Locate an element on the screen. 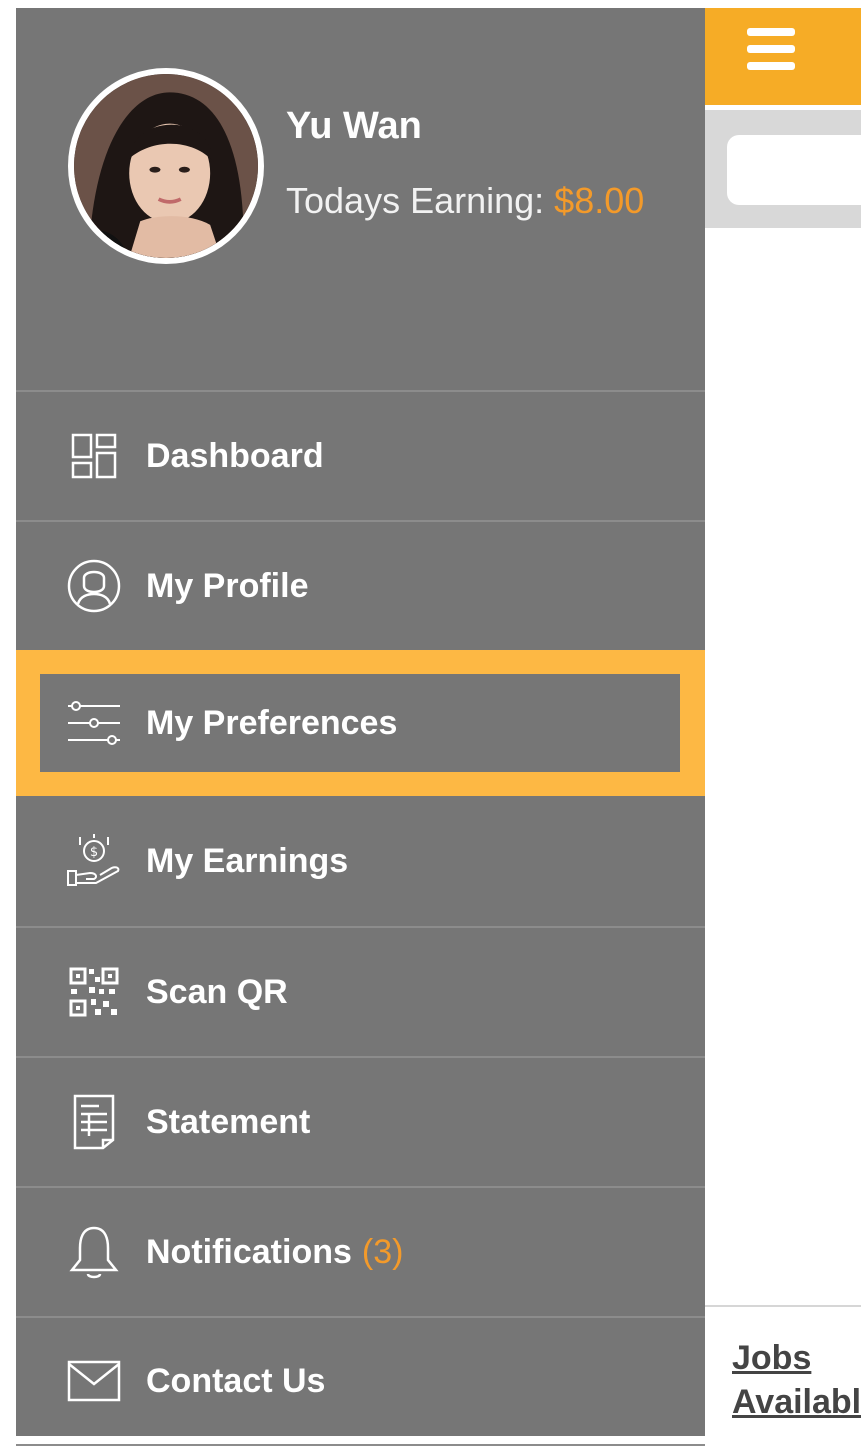  menu-item-label: Notifications is located at coordinates (249, 1251).